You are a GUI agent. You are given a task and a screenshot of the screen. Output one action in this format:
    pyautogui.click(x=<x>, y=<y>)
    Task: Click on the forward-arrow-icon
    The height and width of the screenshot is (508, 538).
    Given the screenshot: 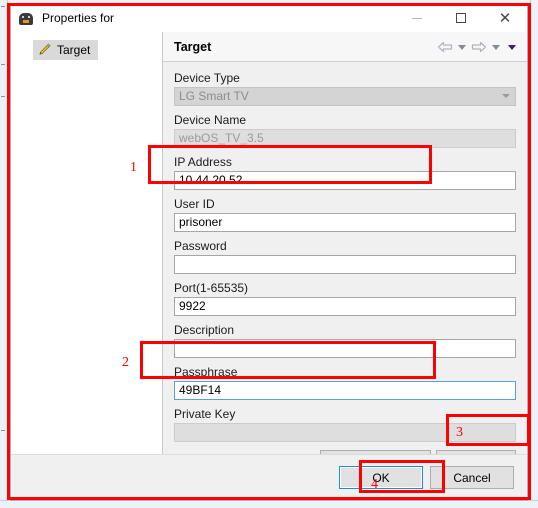 What is the action you would take?
    pyautogui.click(x=479, y=47)
    